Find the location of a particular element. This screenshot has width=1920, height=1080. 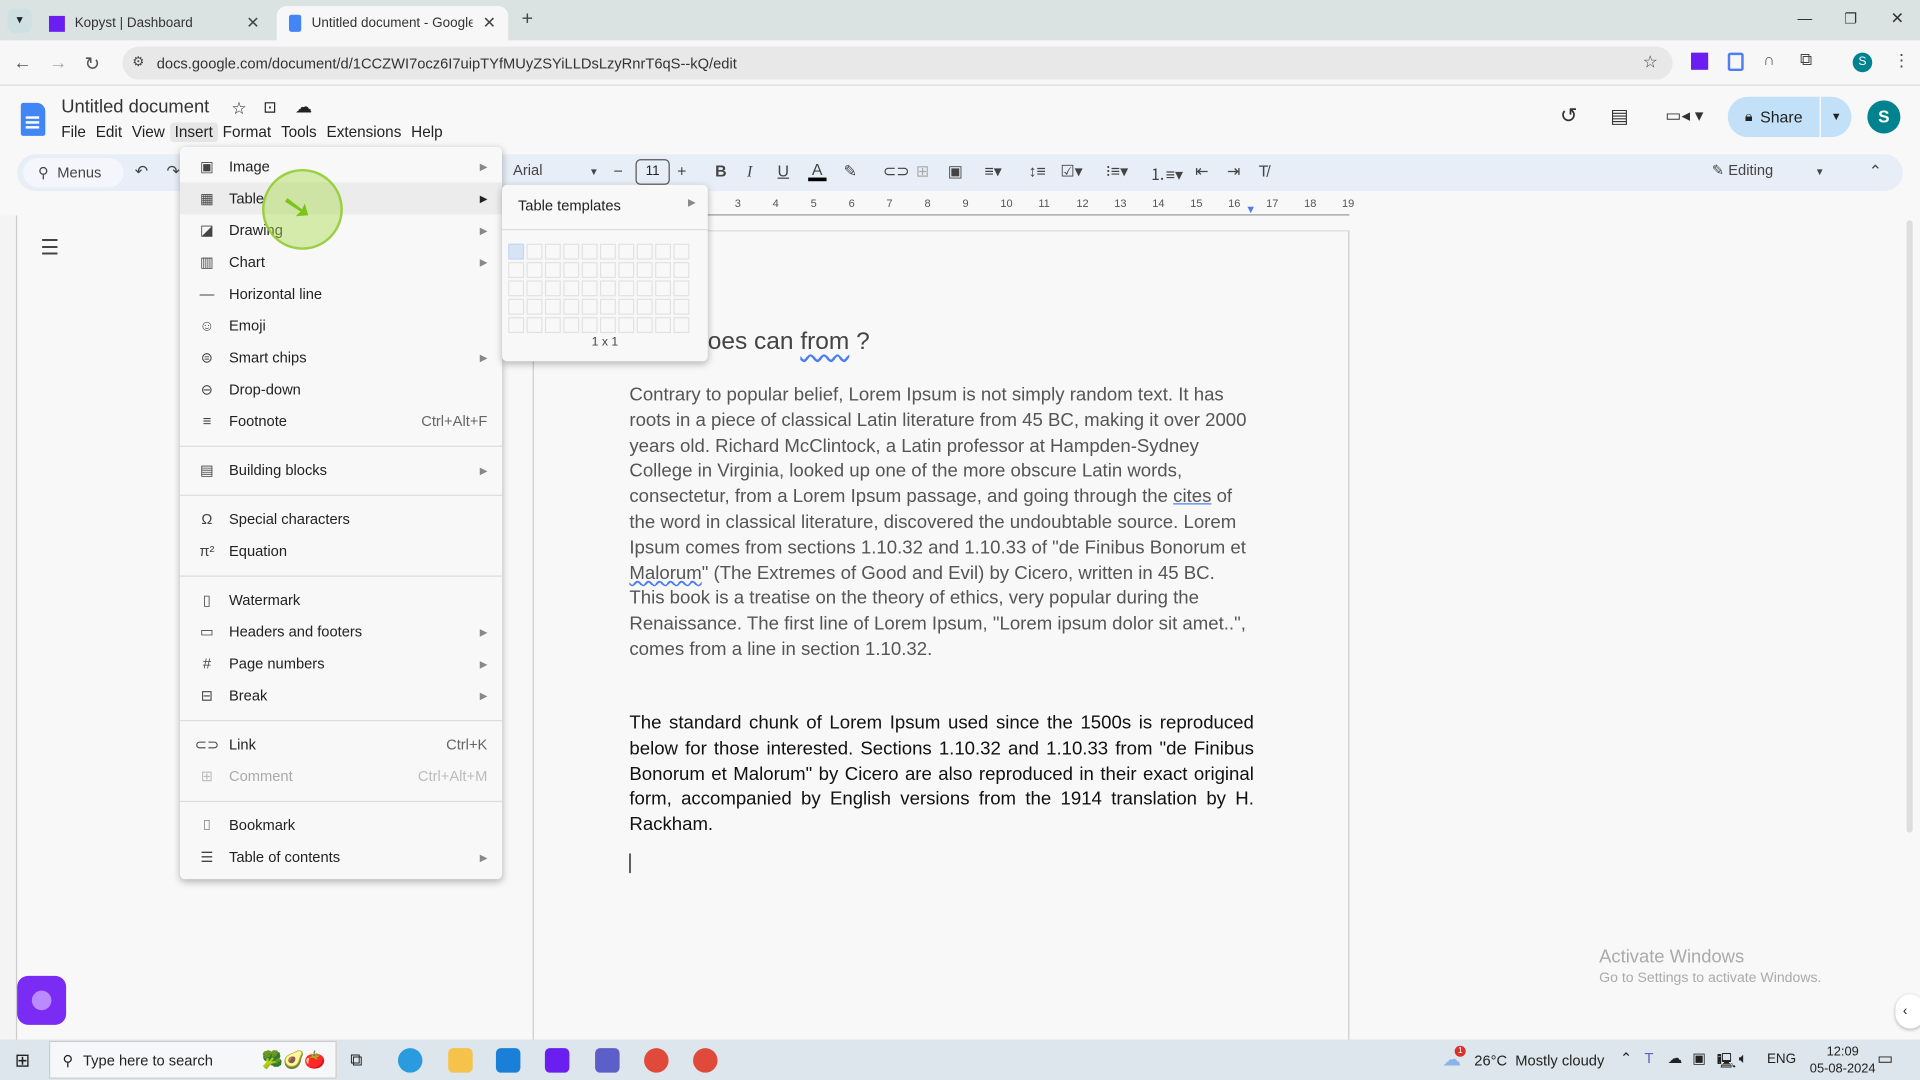

highlight-icon: ✎ is located at coordinates (850, 172).